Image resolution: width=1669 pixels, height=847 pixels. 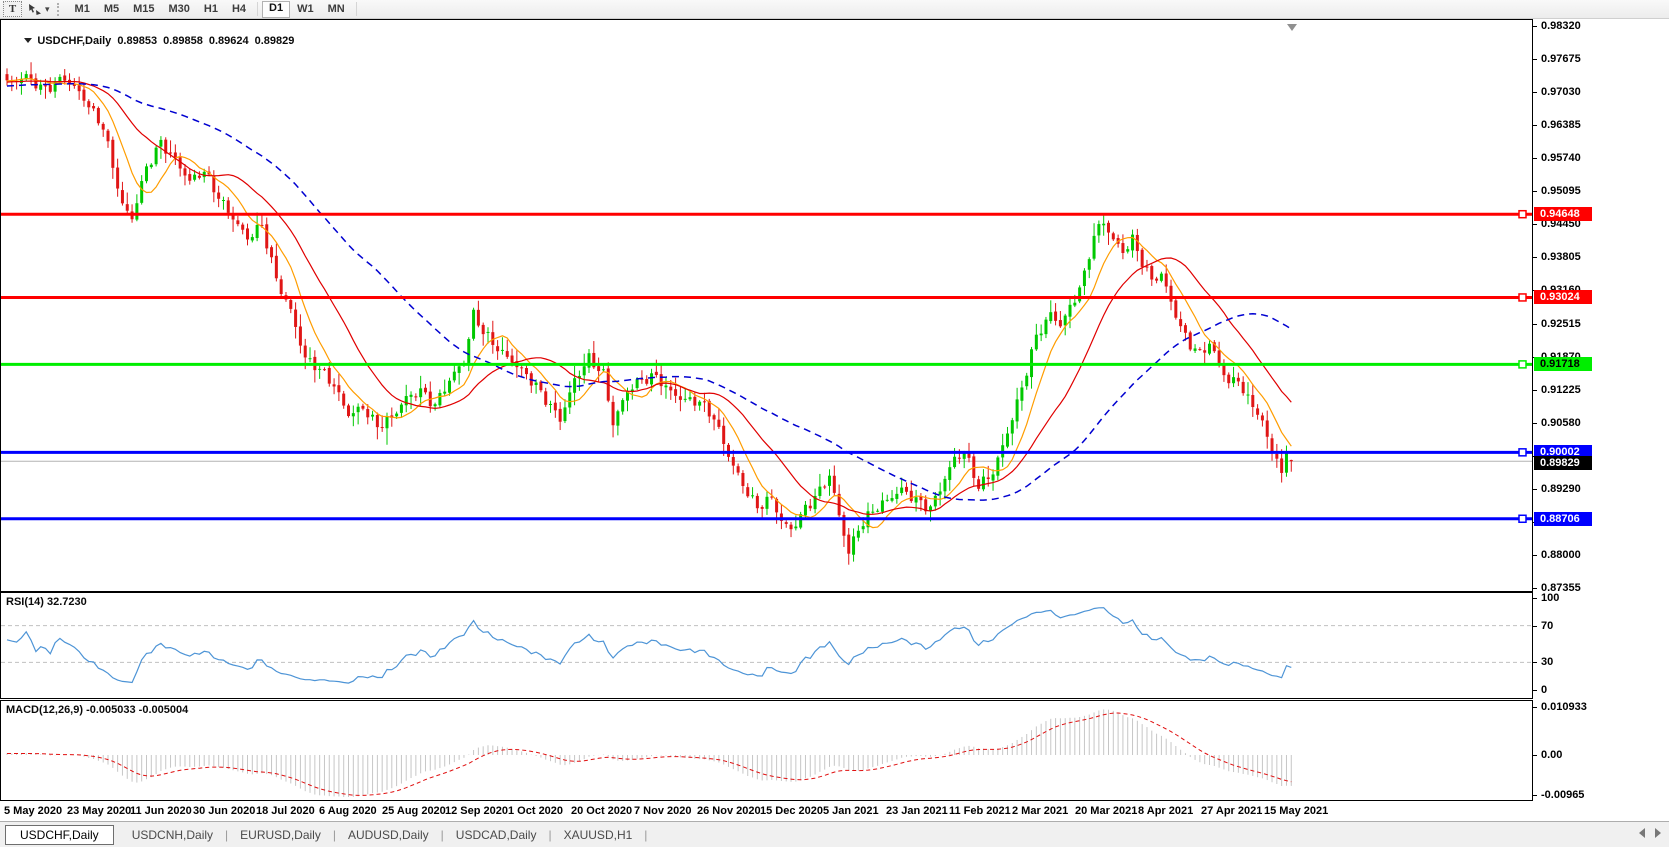 I want to click on date-label: 1 Oct 2020, so click(x=536, y=811).